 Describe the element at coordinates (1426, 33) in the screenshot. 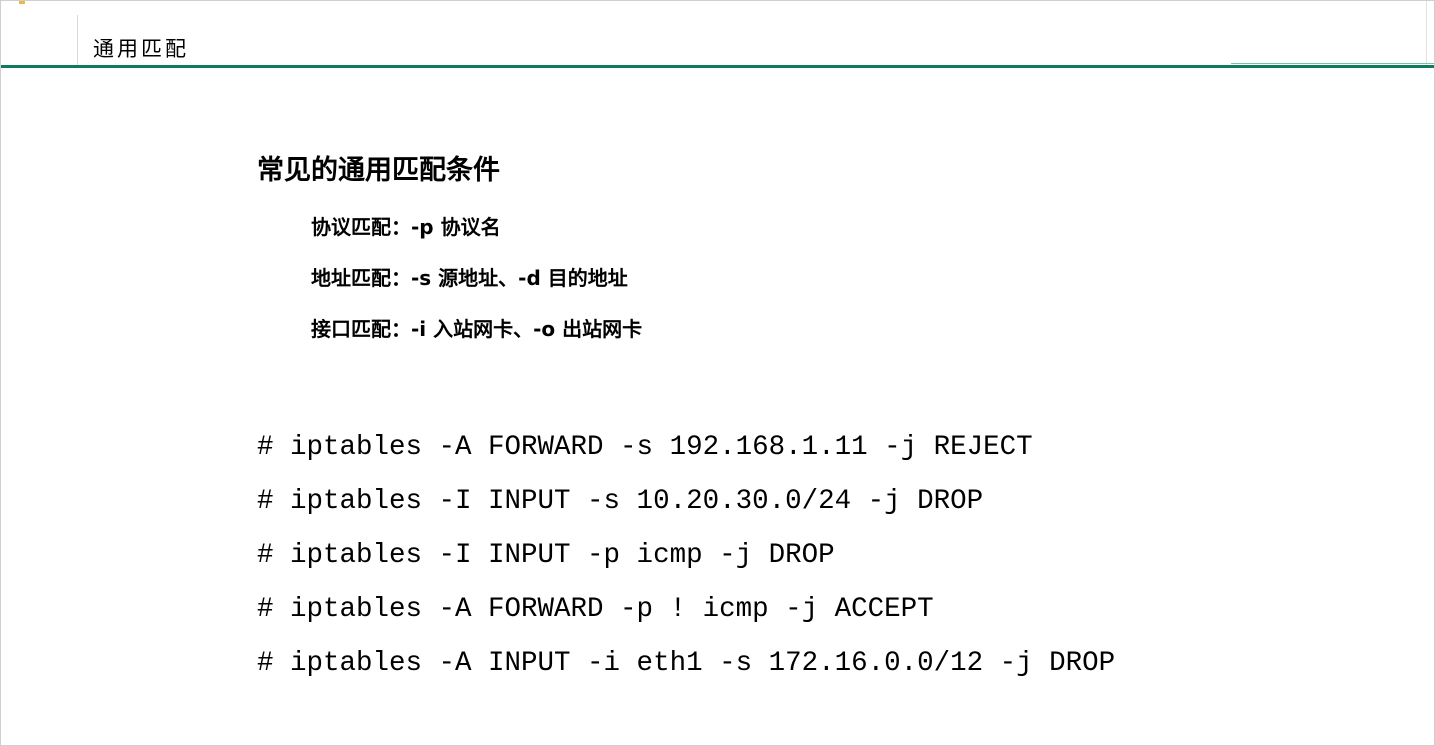

I see `side-divider` at that location.